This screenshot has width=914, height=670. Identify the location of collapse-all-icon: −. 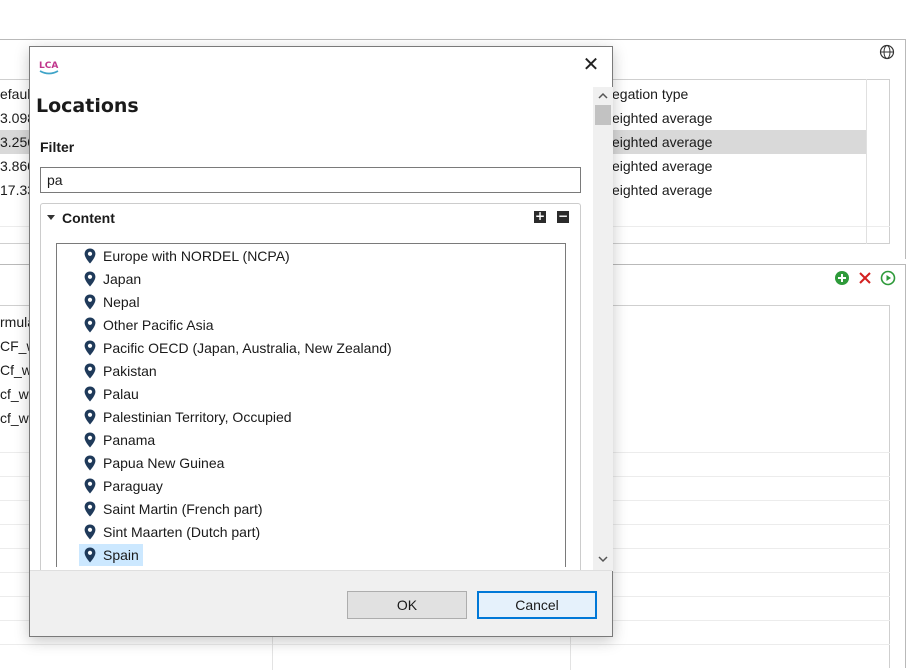
(563, 216).